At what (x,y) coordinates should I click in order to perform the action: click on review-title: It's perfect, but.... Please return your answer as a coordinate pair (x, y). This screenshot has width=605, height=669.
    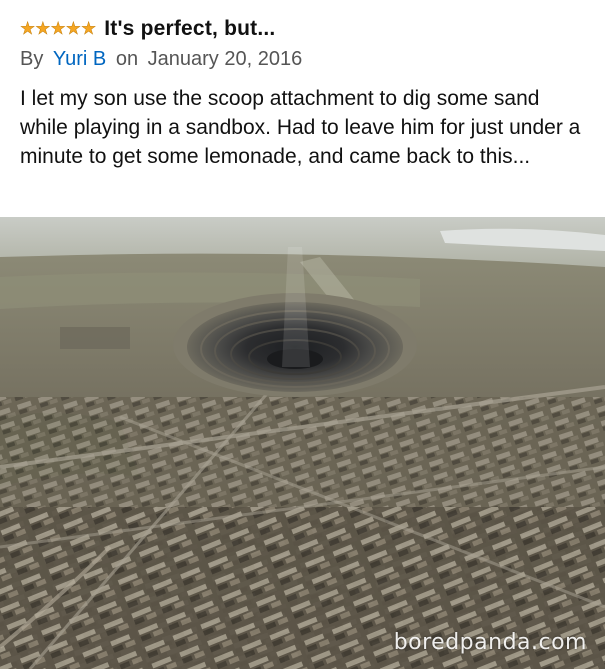
    Looking at the image, I should click on (189, 29).